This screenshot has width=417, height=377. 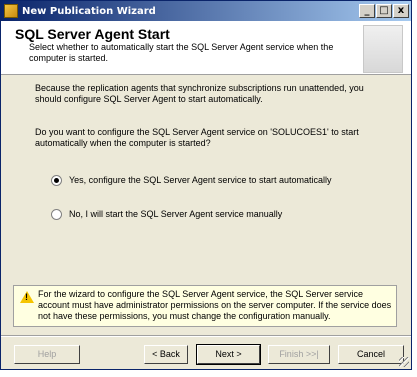 I want to click on header-graphic, so click(x=383, y=49).